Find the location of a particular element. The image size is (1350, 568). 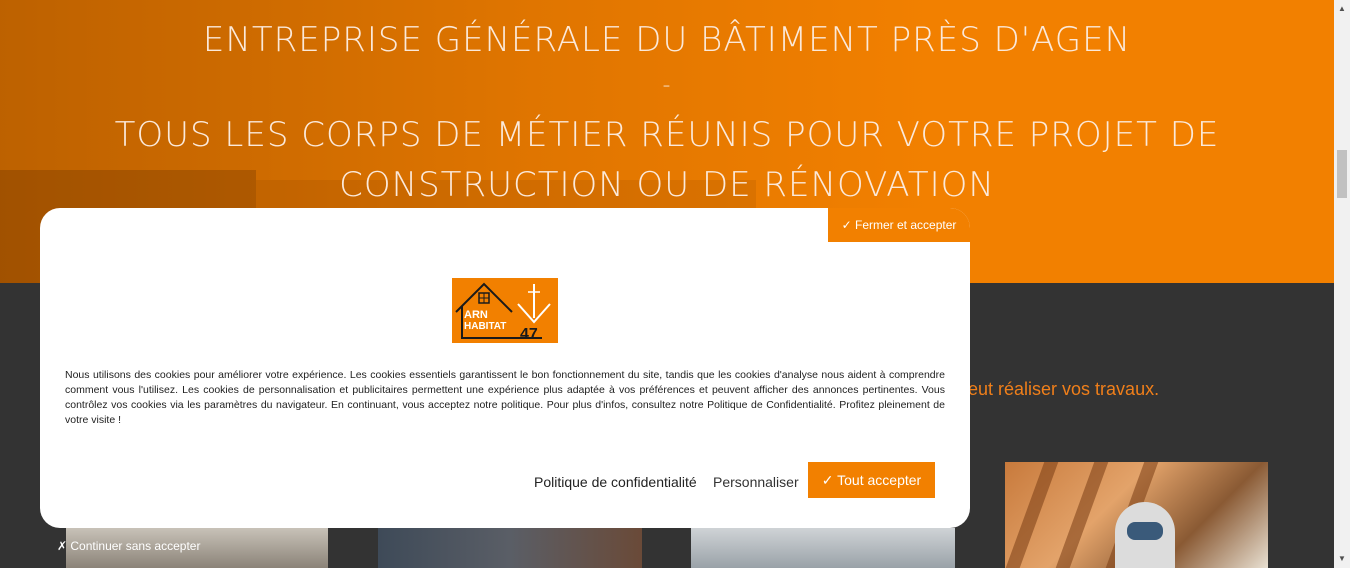

page-scrollbar: ▲ ▼ is located at coordinates (1342, 284).